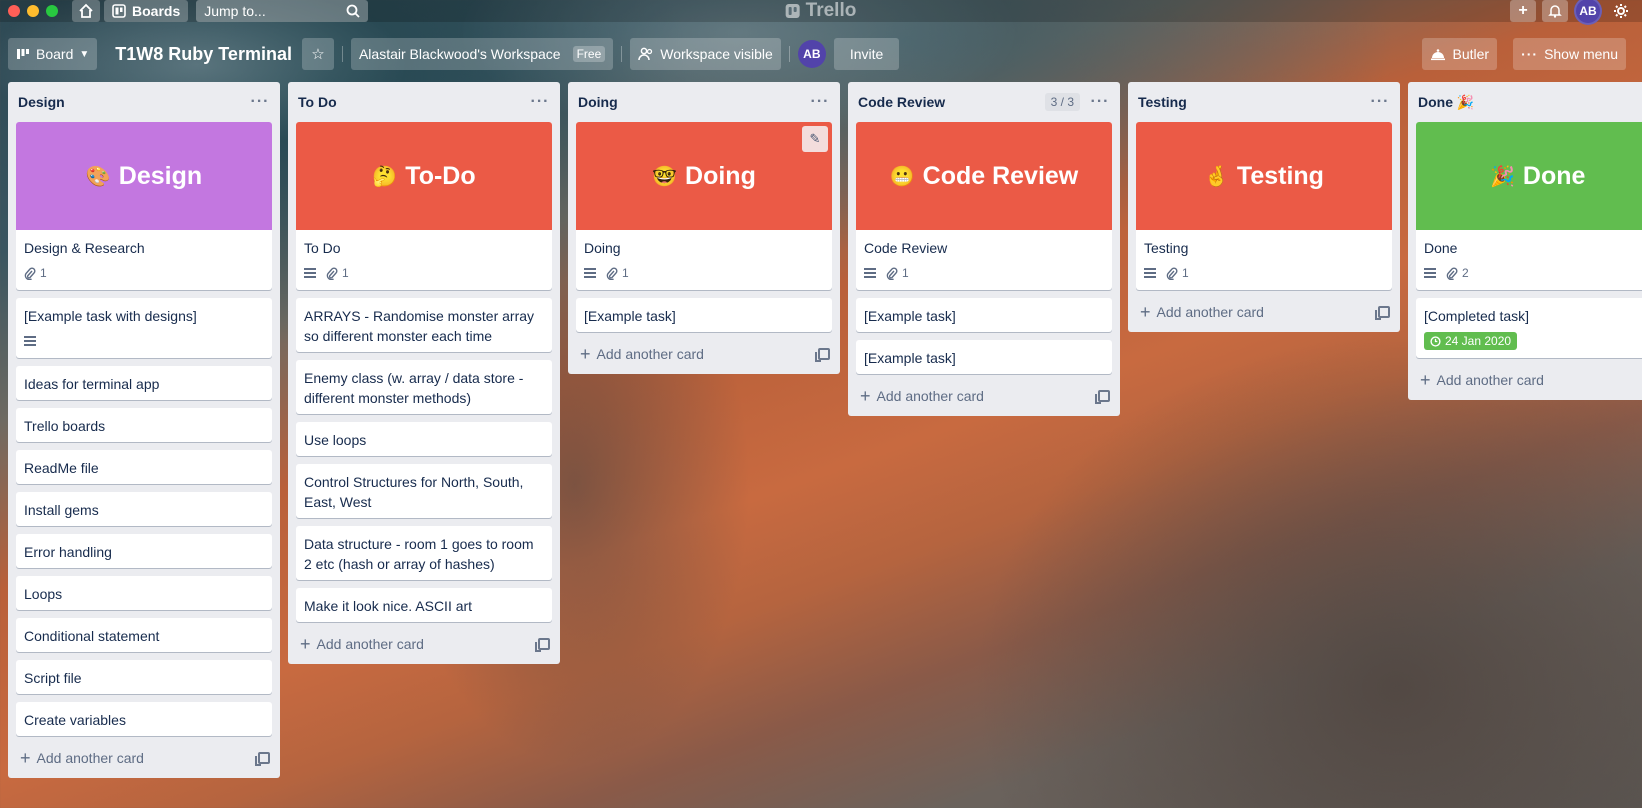  I want to click on minimize-window-button, so click(33, 11).